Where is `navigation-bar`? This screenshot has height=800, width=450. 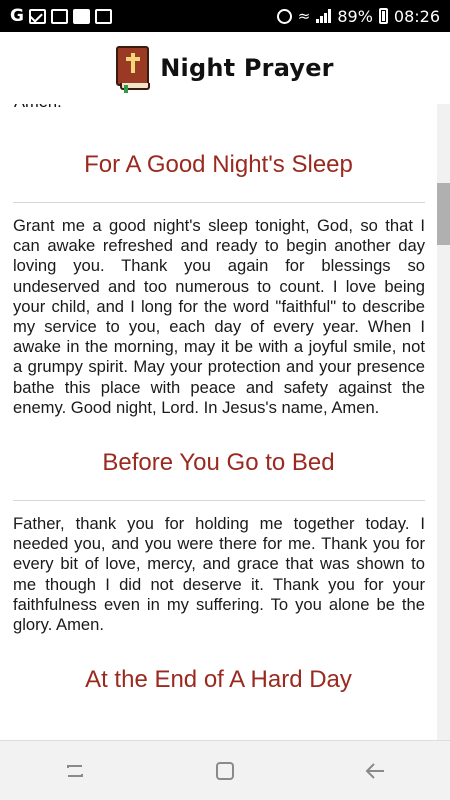 navigation-bar is located at coordinates (225, 770).